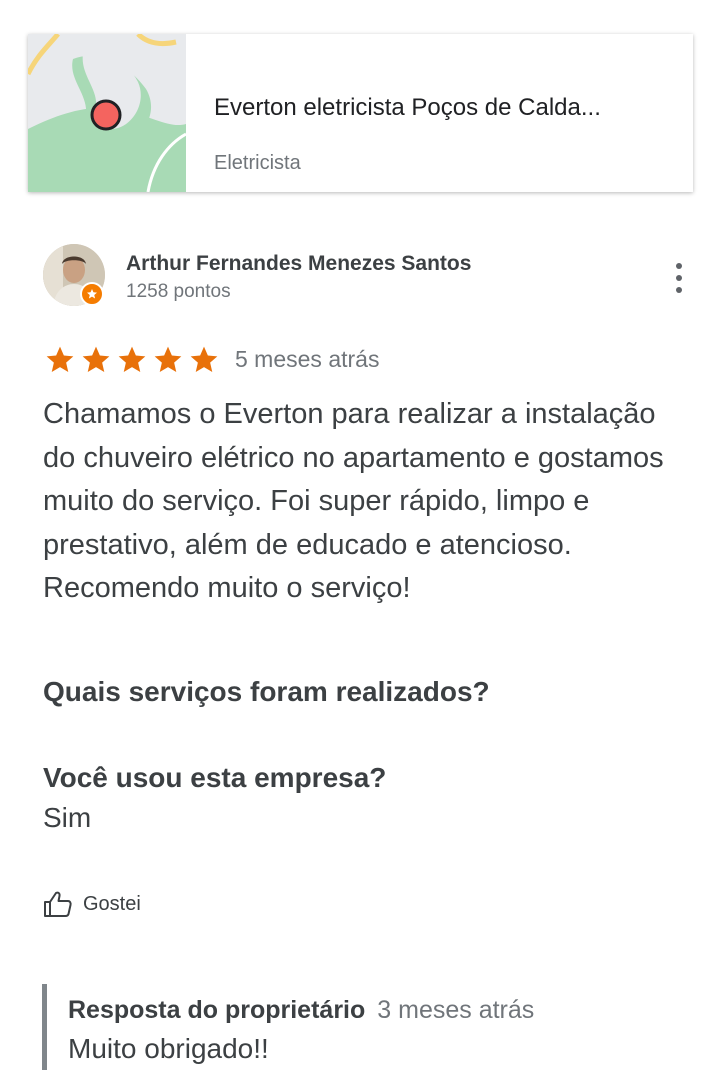  Describe the element at coordinates (679, 278) in the screenshot. I see `more-vert-icon` at that location.